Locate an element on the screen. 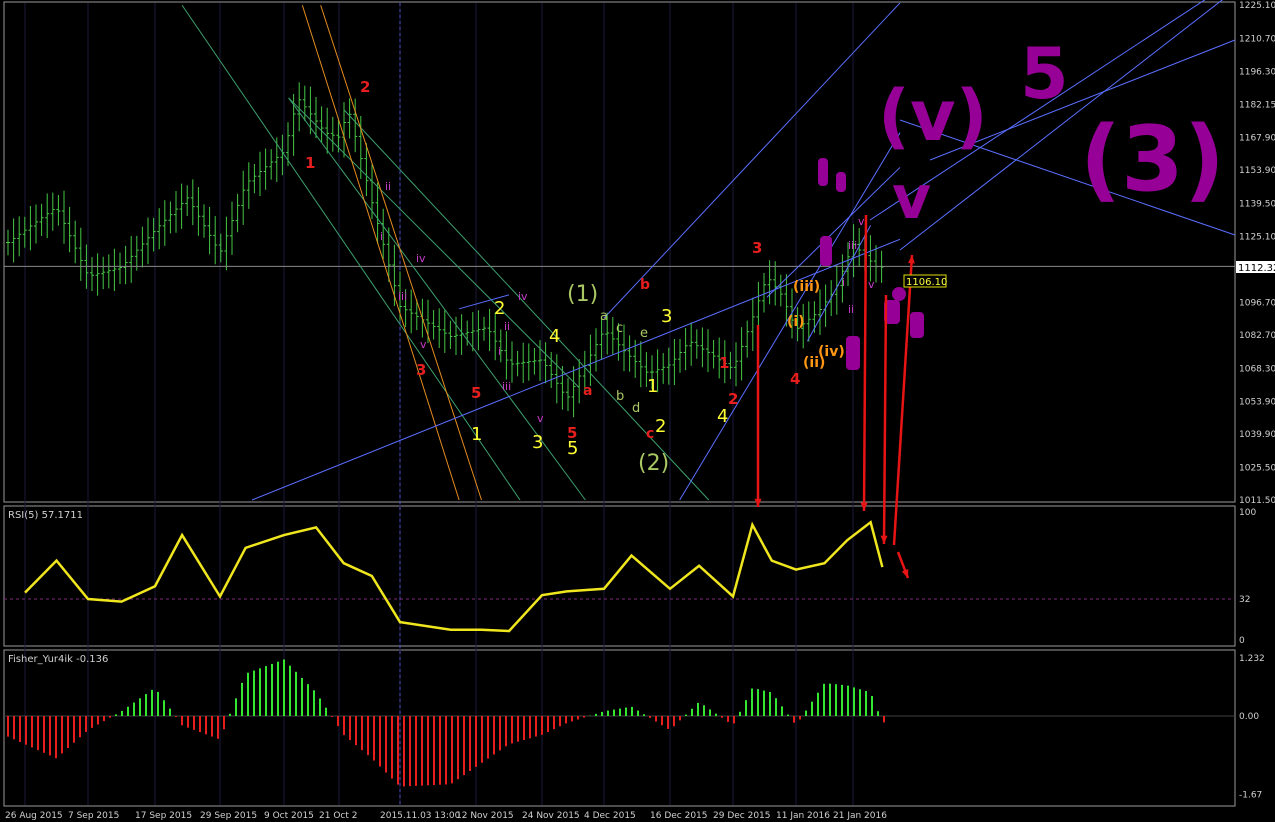  y-tick-label: 1225.10 is located at coordinates (1257, 6).